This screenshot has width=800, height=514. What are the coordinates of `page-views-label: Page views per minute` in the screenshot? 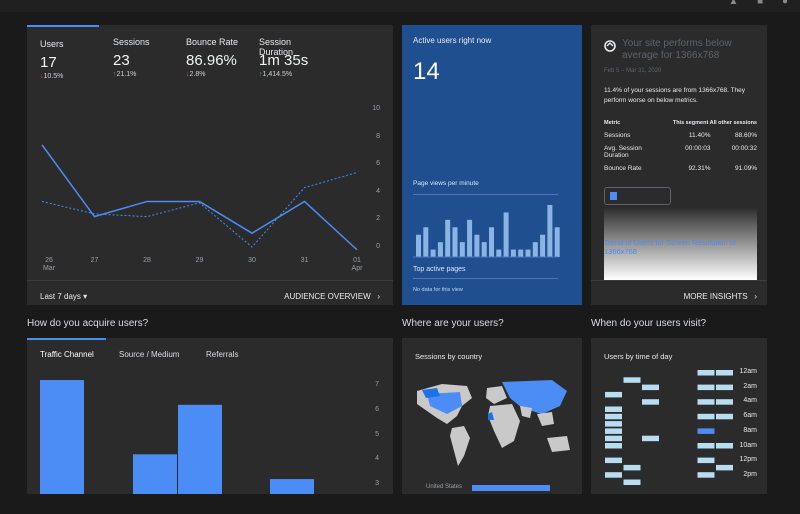 It's located at (446, 183).